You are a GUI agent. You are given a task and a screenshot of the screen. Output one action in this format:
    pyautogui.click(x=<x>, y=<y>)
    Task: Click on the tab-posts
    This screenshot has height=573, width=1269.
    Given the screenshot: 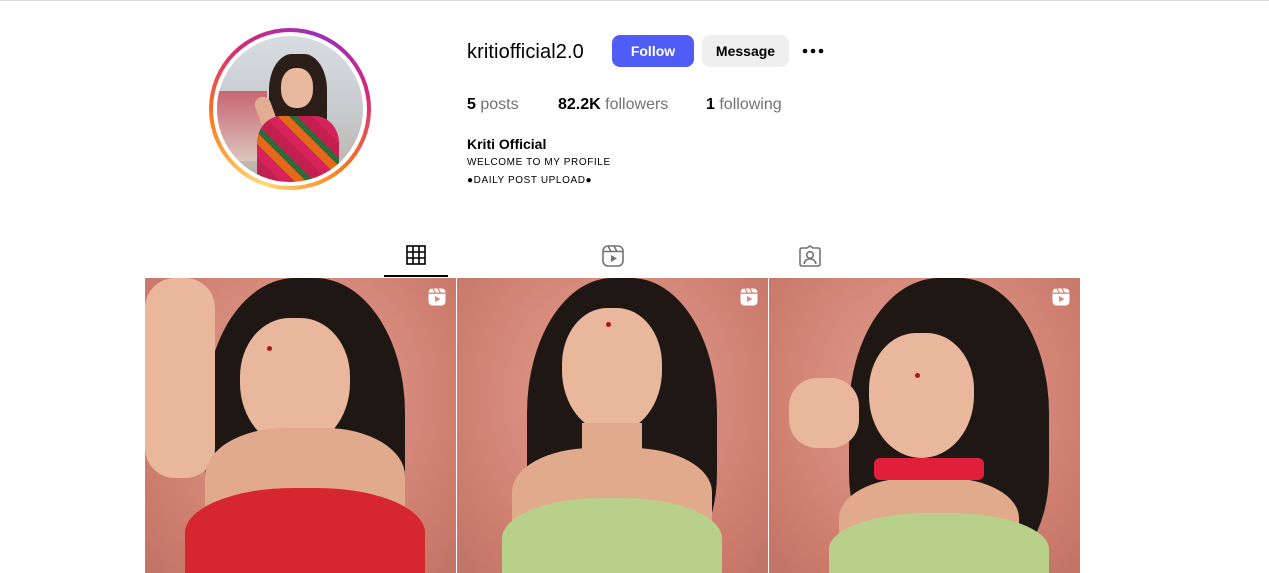 What is the action you would take?
    pyautogui.click(x=416, y=258)
    